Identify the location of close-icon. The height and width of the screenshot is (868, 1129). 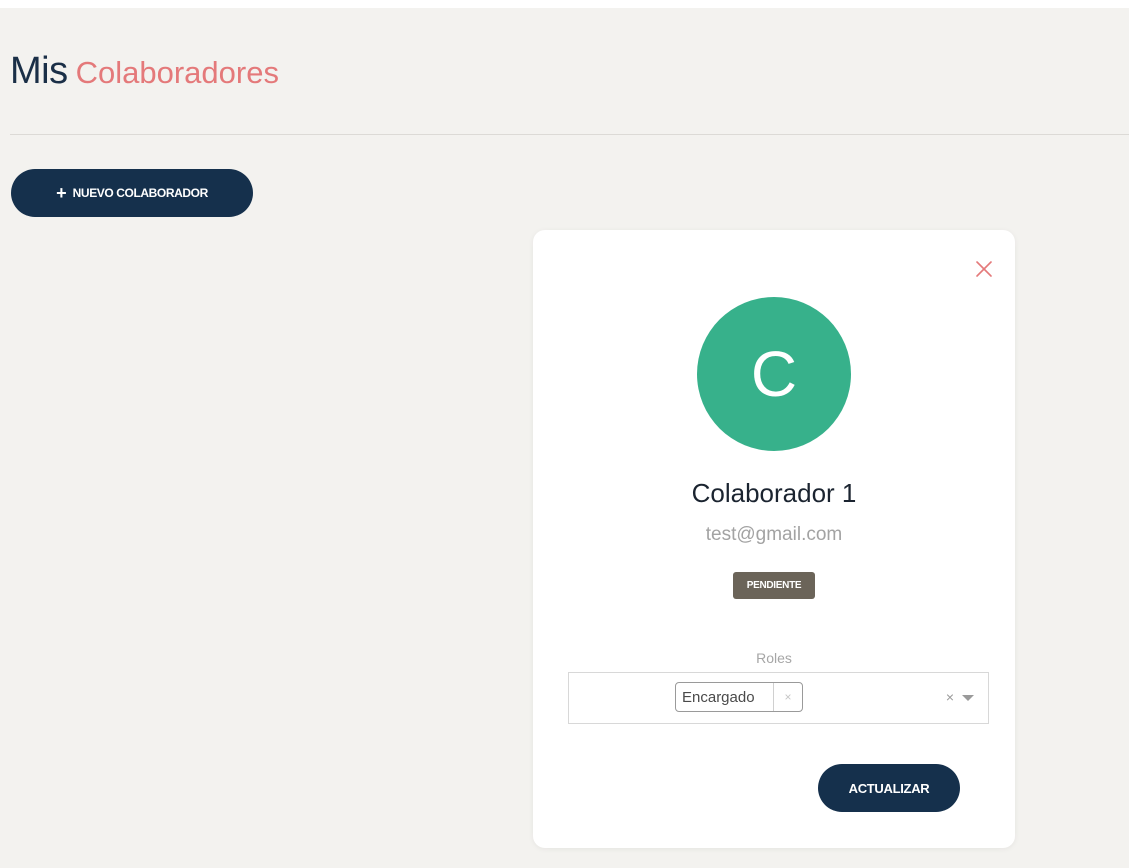
(984, 269).